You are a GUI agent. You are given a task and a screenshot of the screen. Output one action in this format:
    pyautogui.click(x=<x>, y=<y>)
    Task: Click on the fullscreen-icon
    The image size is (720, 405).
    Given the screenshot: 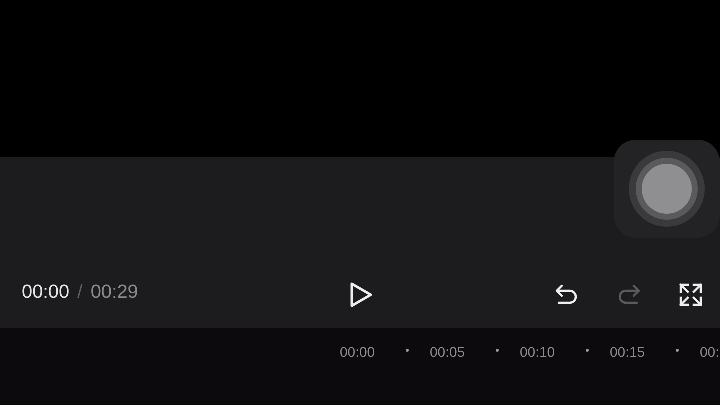 What is the action you would take?
    pyautogui.click(x=691, y=295)
    